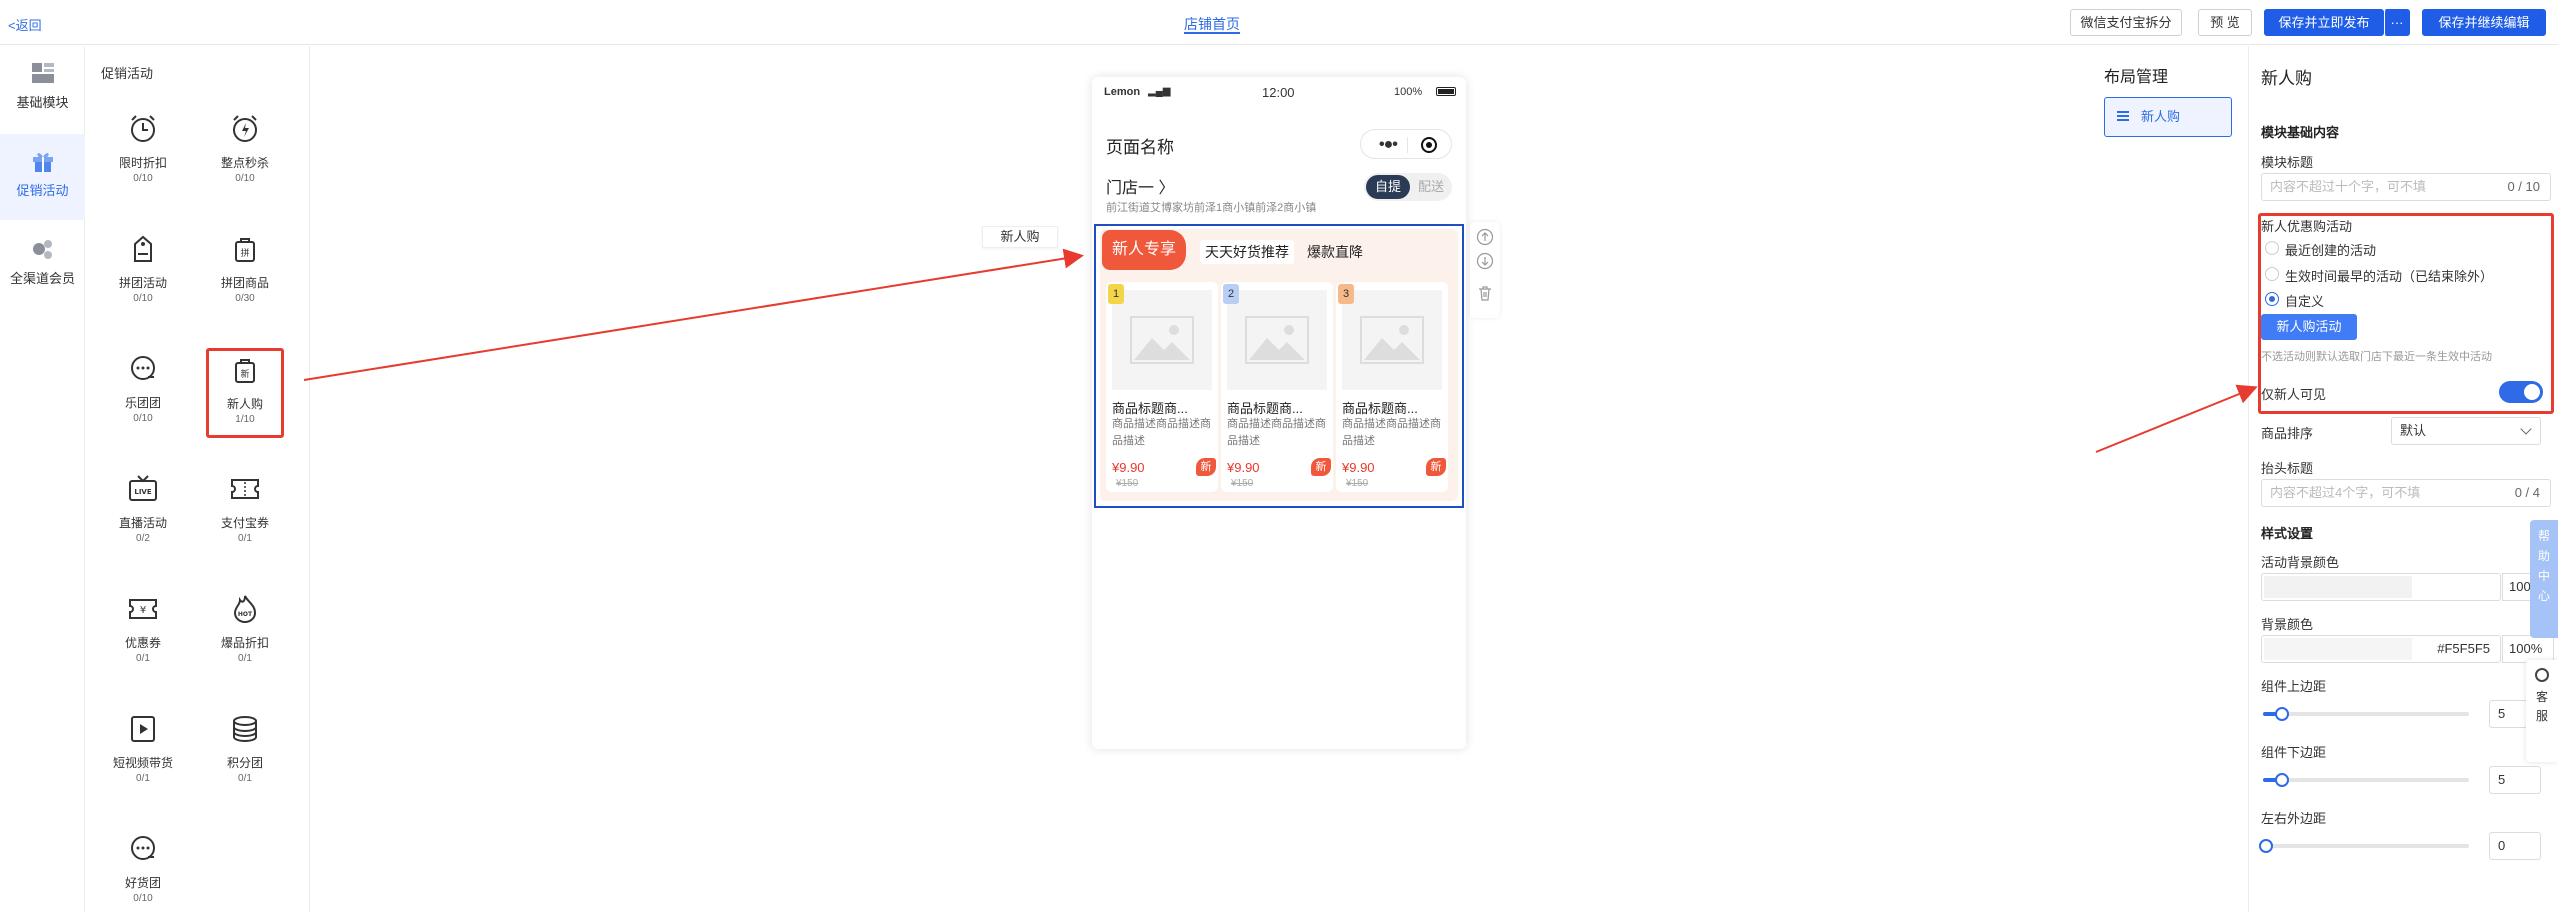 The width and height of the screenshot is (2558, 912). What do you see at coordinates (42, 89) in the screenshot?
I see `category-basic-modules: 基础模块` at bounding box center [42, 89].